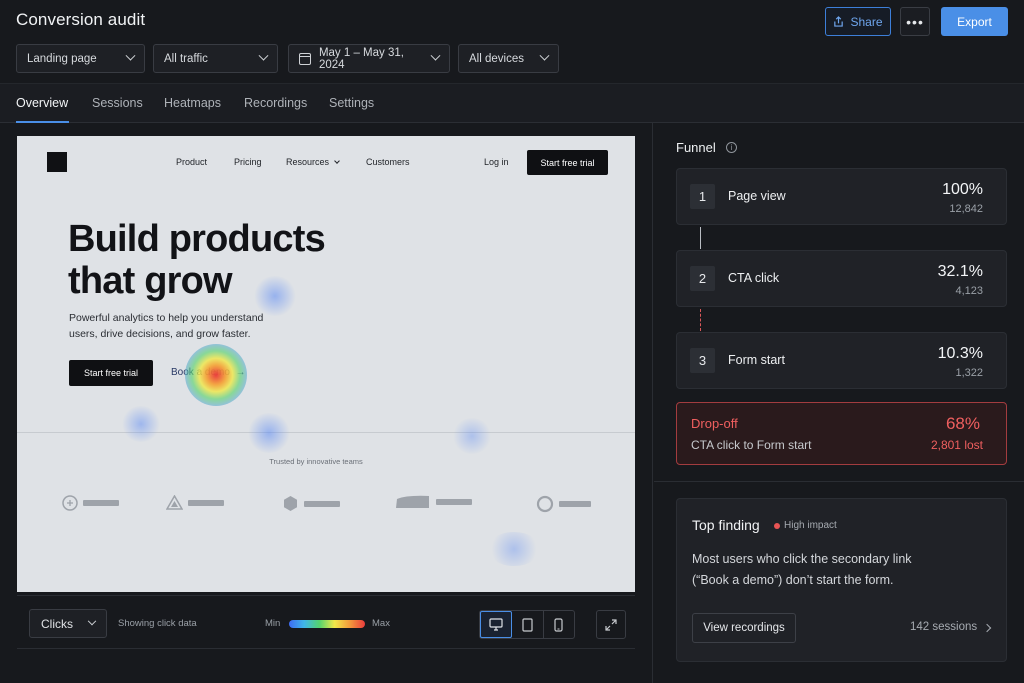  I want to click on hexagon-icon, so click(290, 503).